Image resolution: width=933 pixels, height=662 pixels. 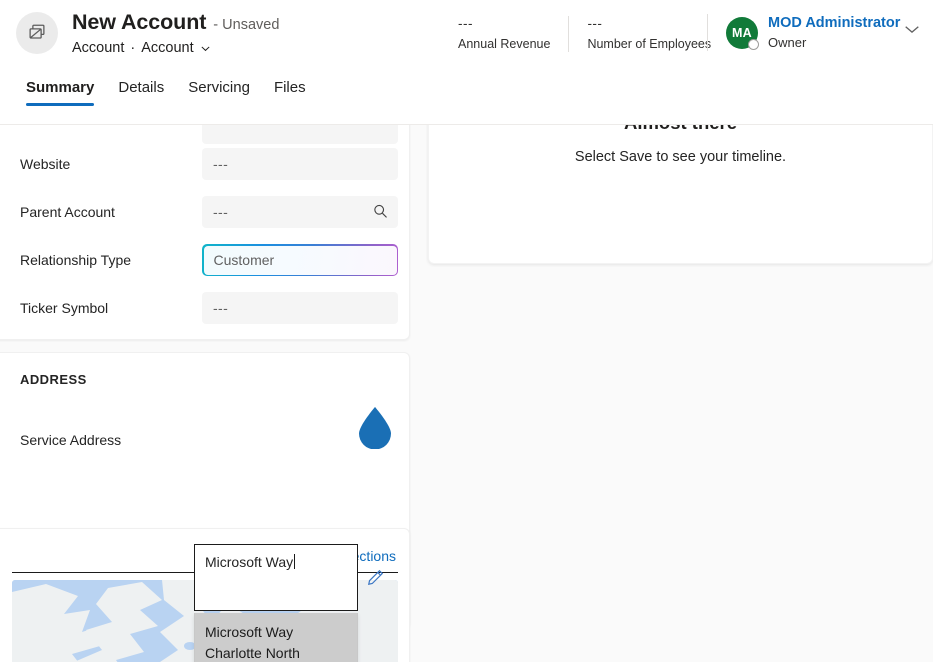 I want to click on save-state-label: - Unsaved, so click(x=246, y=25).